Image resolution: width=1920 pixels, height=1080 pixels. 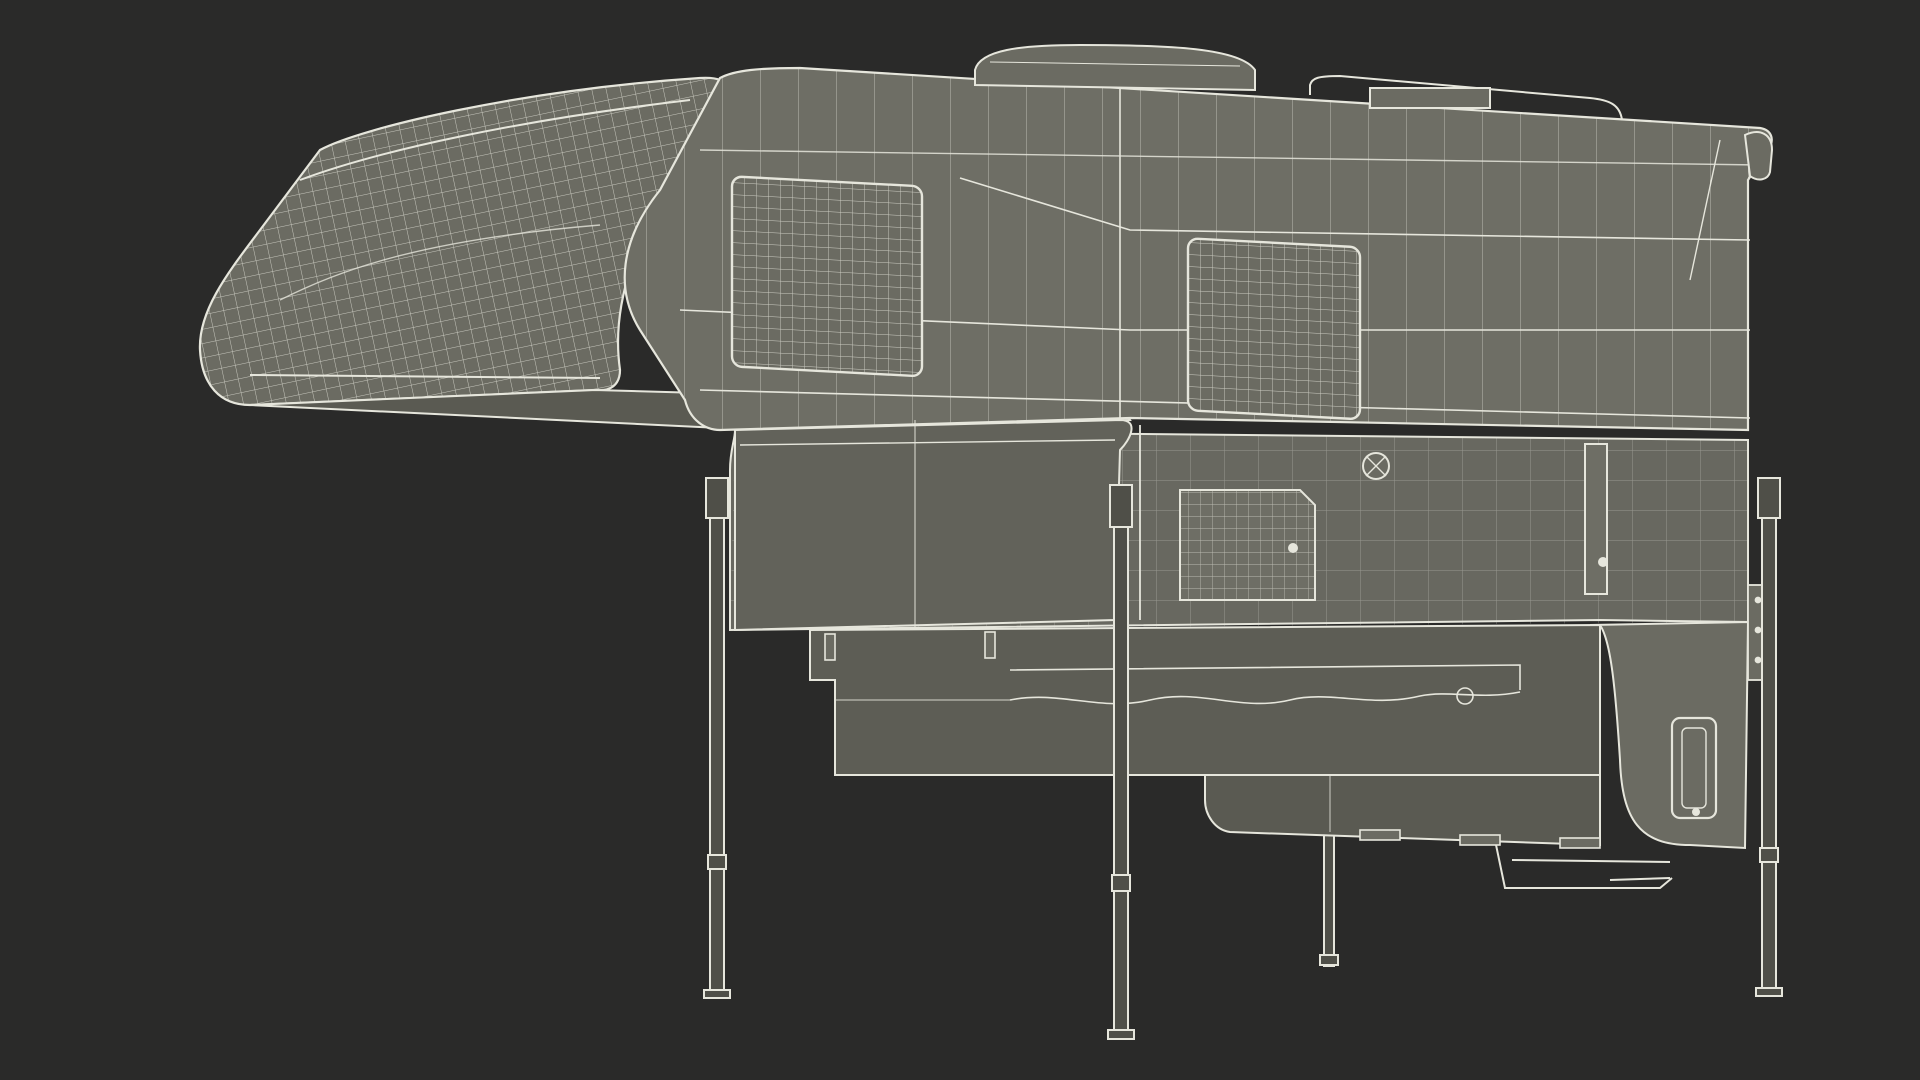 What do you see at coordinates (1115, 67) in the screenshot?
I see `roof-vent` at bounding box center [1115, 67].